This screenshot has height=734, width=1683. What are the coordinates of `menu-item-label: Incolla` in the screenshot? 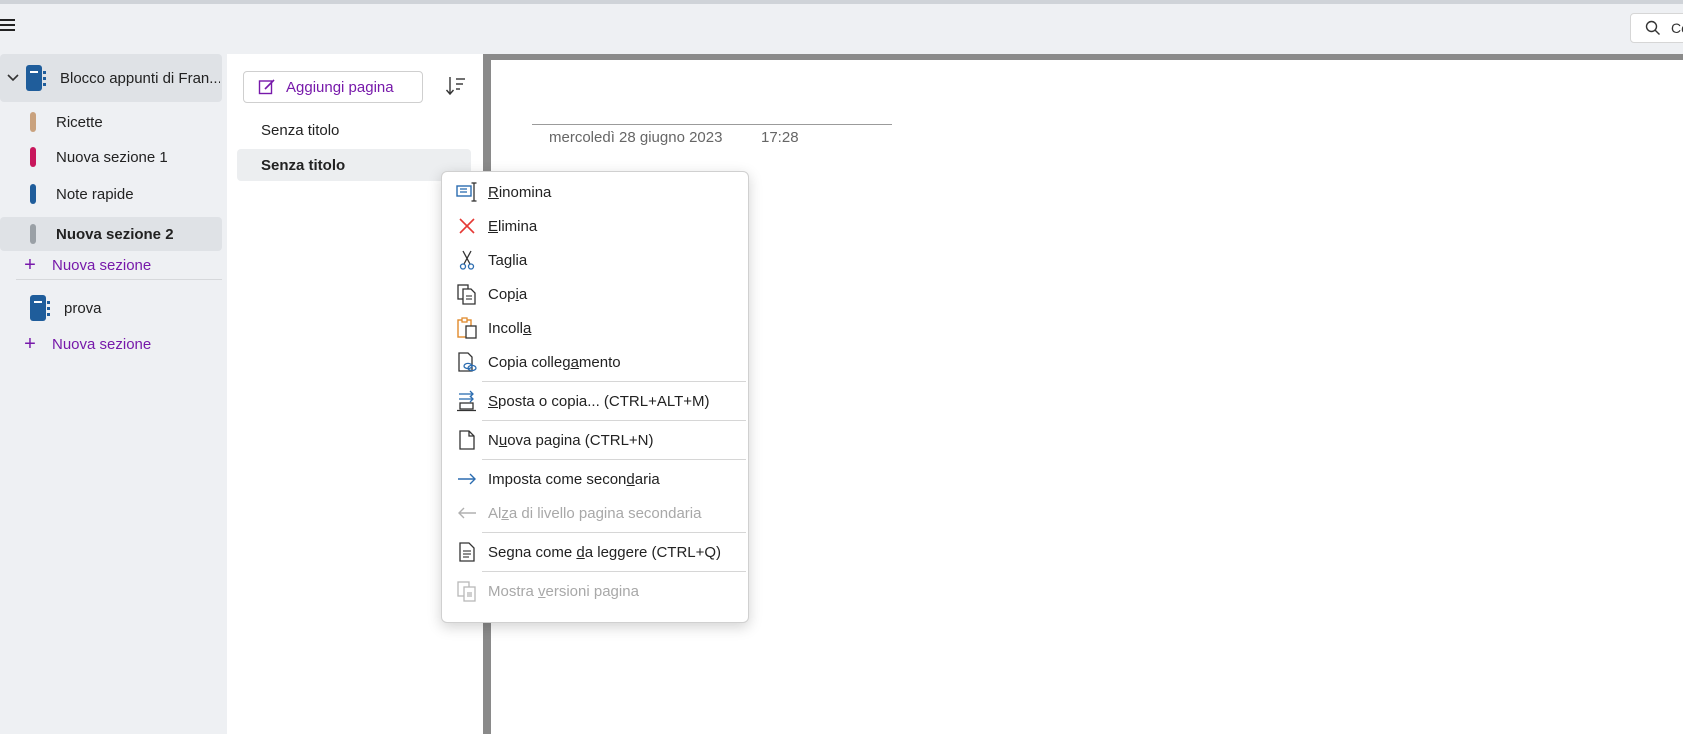 It's located at (510, 328).